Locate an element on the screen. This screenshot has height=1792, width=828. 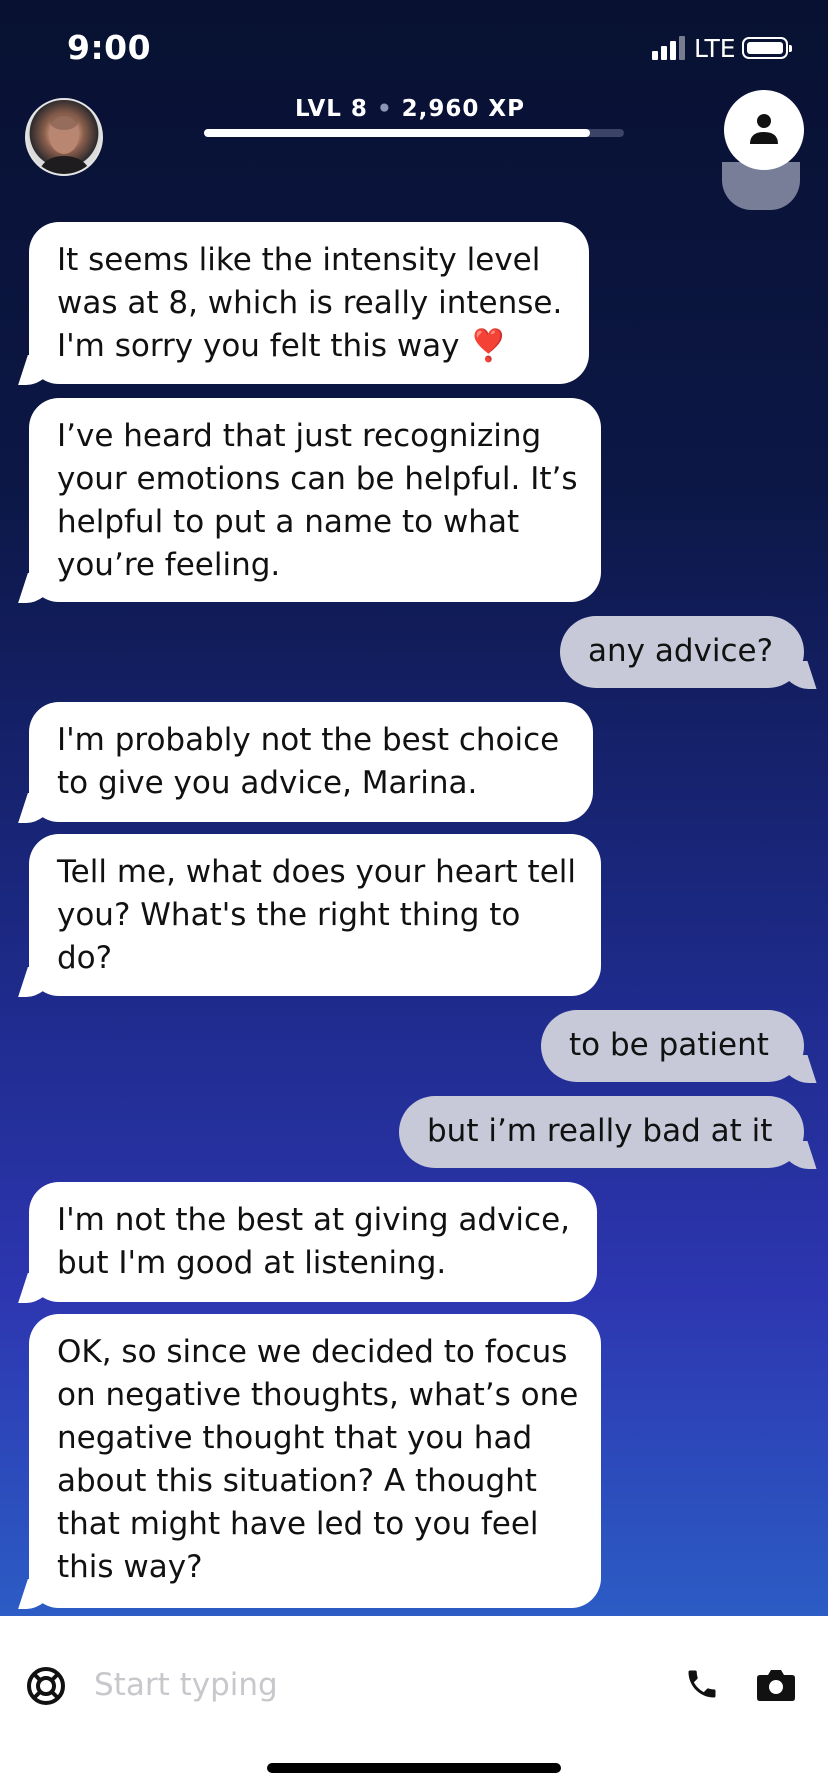
user-message: any advice? is located at coordinates (682, 652).